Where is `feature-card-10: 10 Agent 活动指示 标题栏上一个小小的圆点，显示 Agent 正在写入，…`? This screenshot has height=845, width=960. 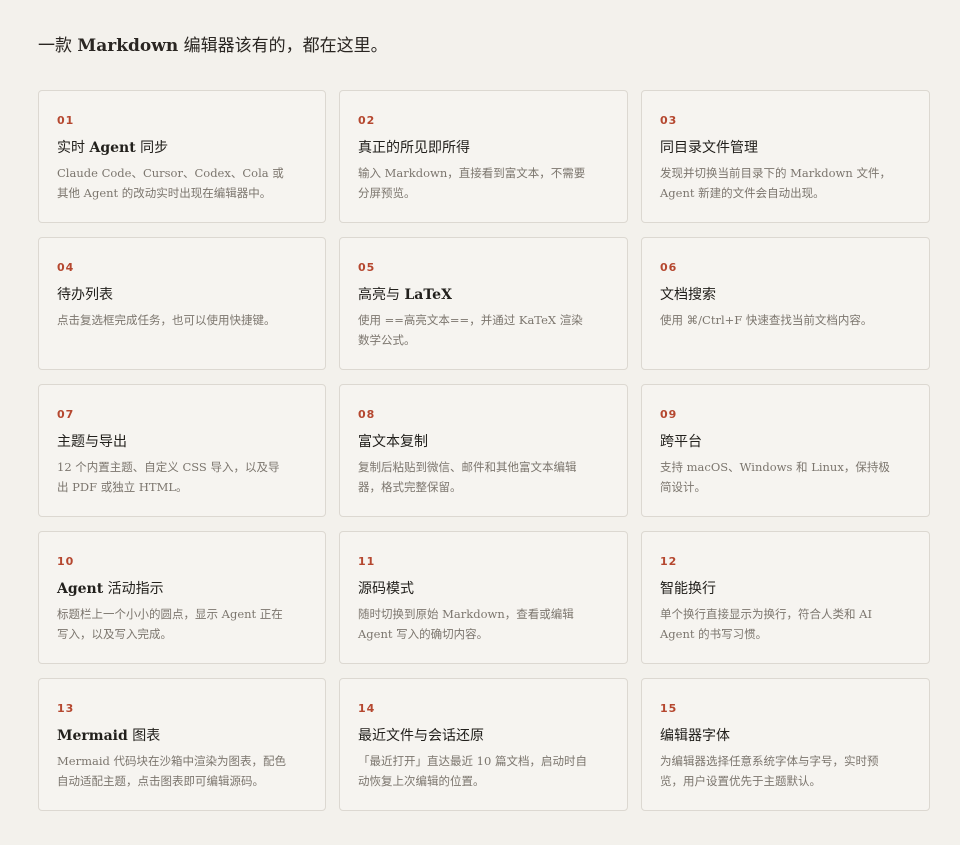 feature-card-10: 10 Agent 活动指示 标题栏上一个小小的圆点，显示 Agent 正在写入，… is located at coordinates (182, 597).